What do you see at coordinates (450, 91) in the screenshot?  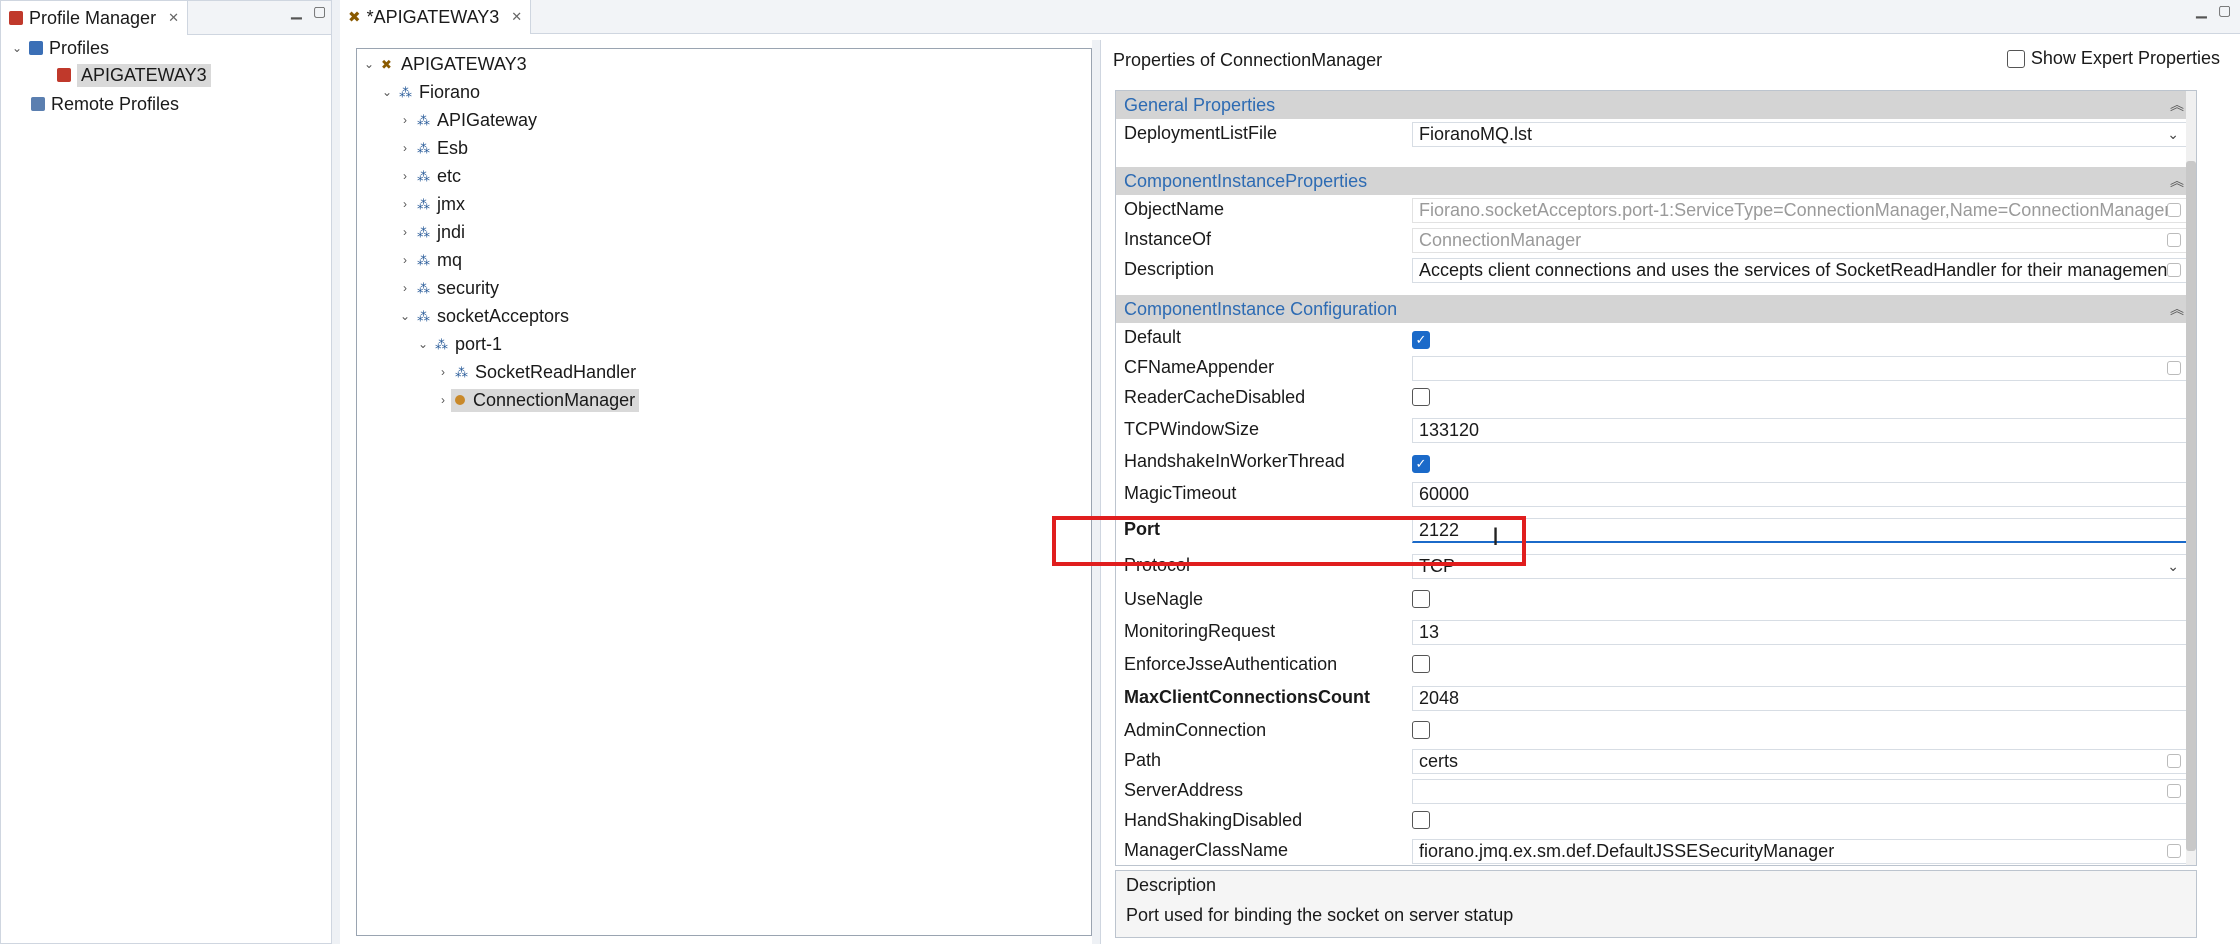 I see `tree-item-label: Fiorano` at bounding box center [450, 91].